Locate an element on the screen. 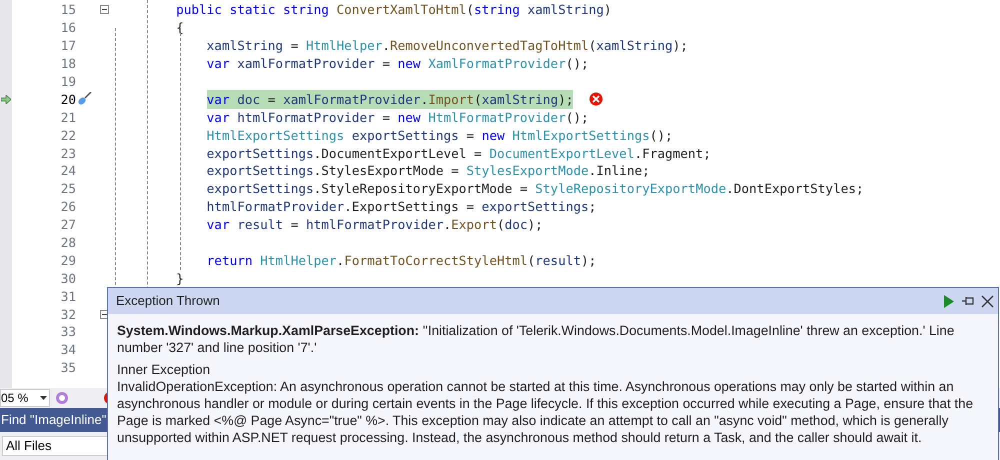 This screenshot has height=460, width=1000. pin-icon is located at coordinates (968, 301).